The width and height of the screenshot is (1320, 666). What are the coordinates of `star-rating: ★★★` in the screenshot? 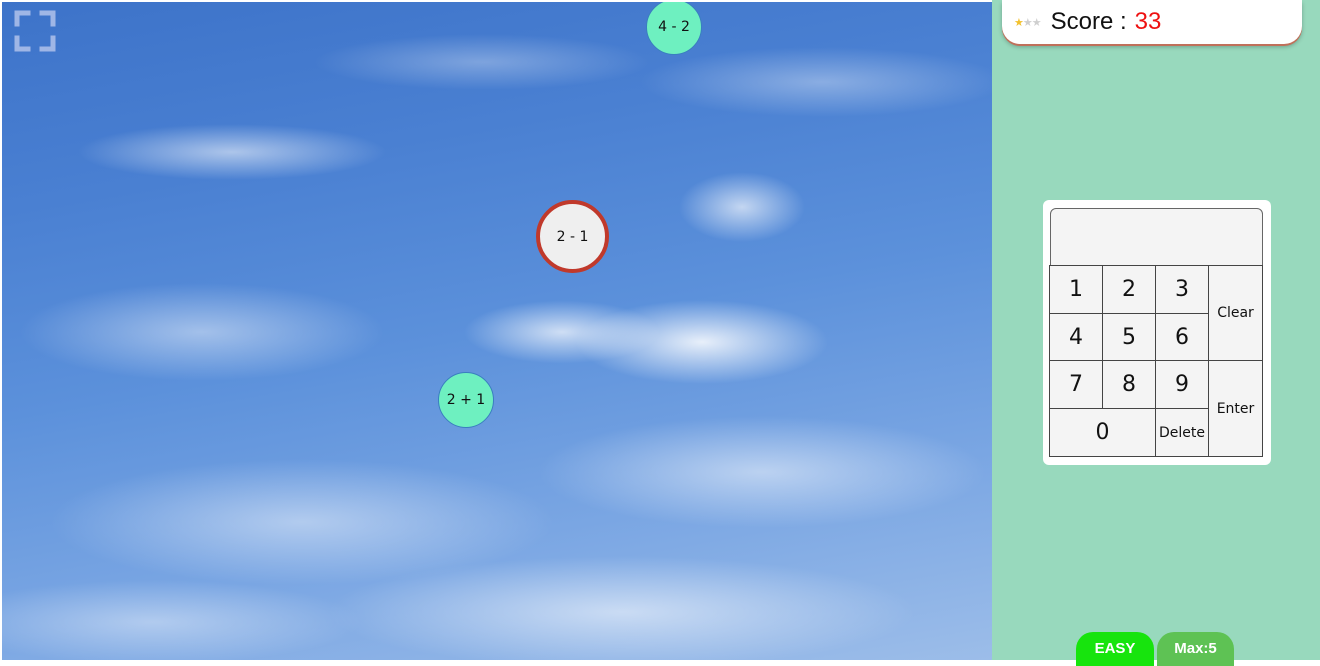 It's located at (1028, 22).